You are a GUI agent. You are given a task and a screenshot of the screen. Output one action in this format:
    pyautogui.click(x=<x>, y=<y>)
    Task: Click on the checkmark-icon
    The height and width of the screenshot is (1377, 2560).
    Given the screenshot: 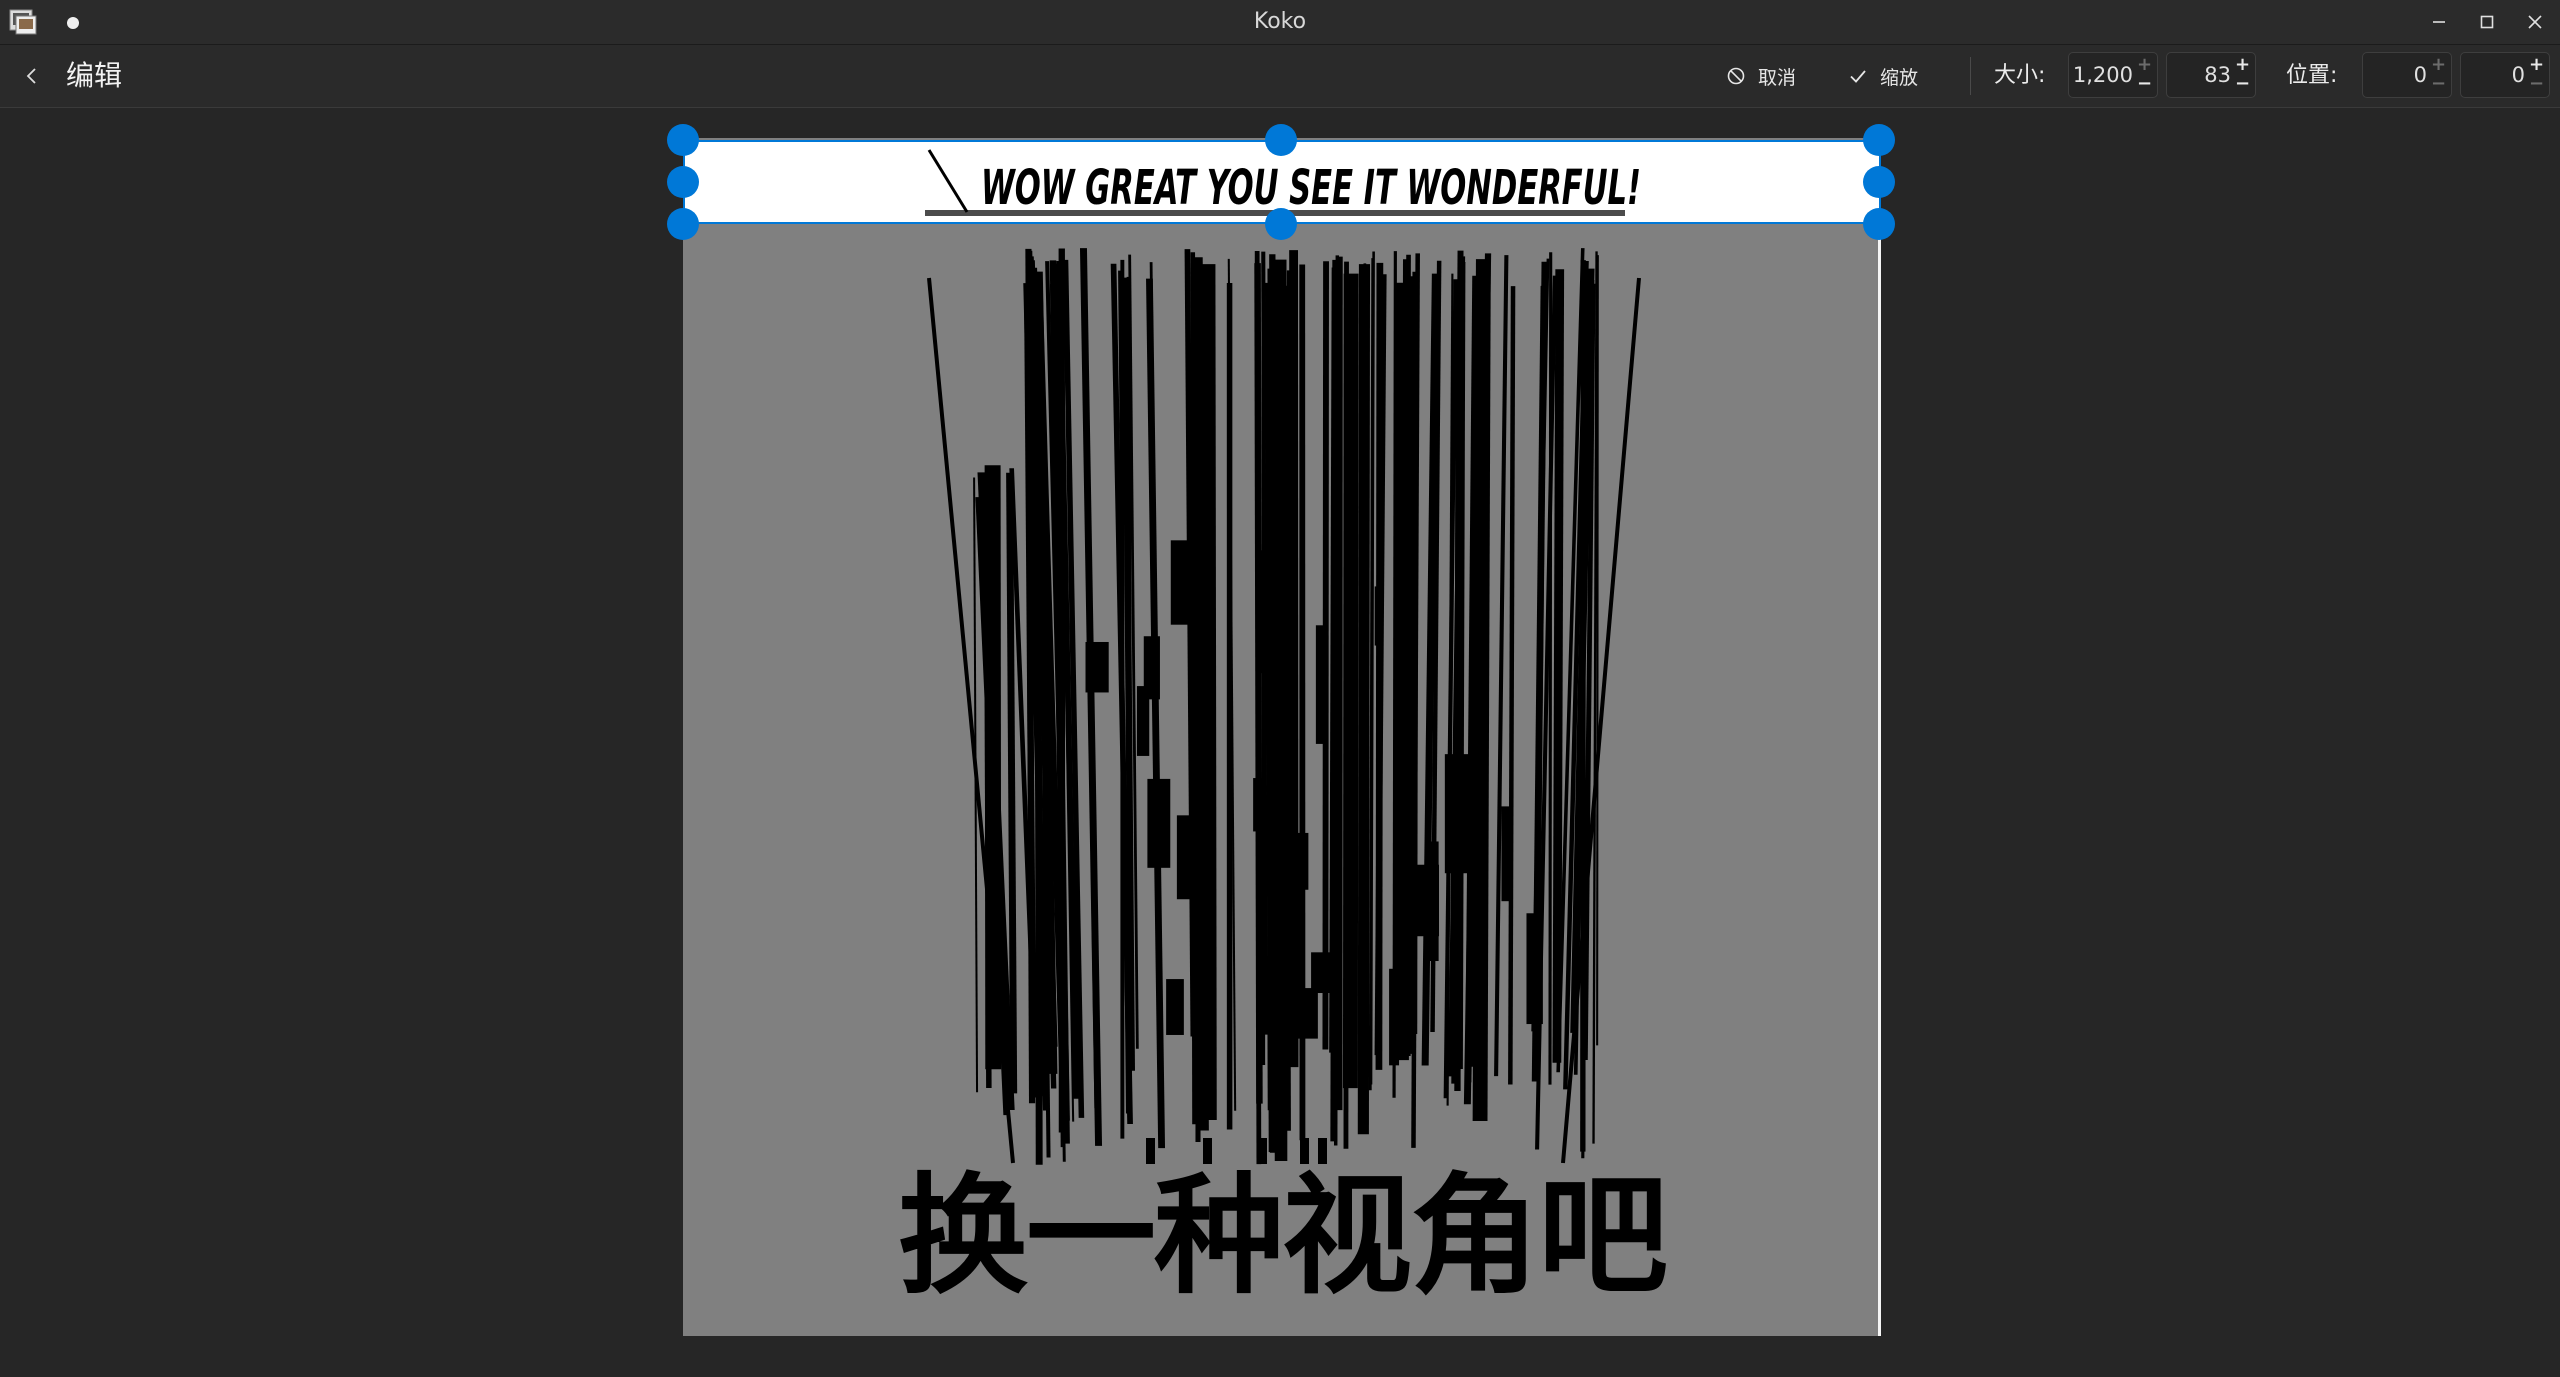 What is the action you would take?
    pyautogui.click(x=1858, y=76)
    